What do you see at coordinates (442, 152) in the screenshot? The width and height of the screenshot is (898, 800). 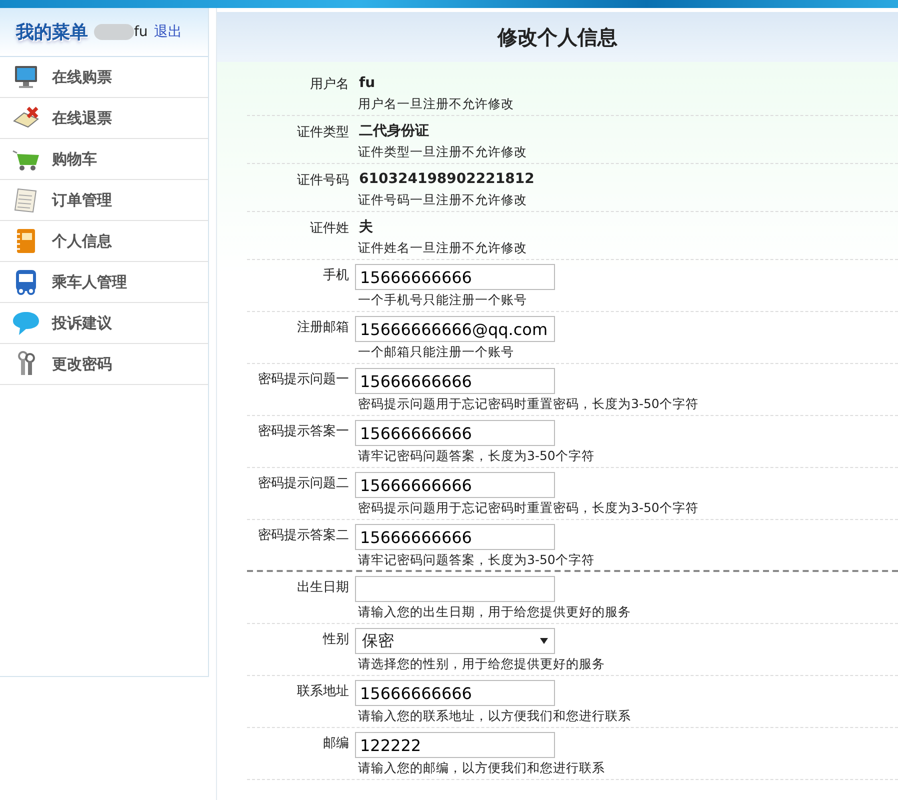 I see `field-hint: 证件类型一旦注册不允许修改` at bounding box center [442, 152].